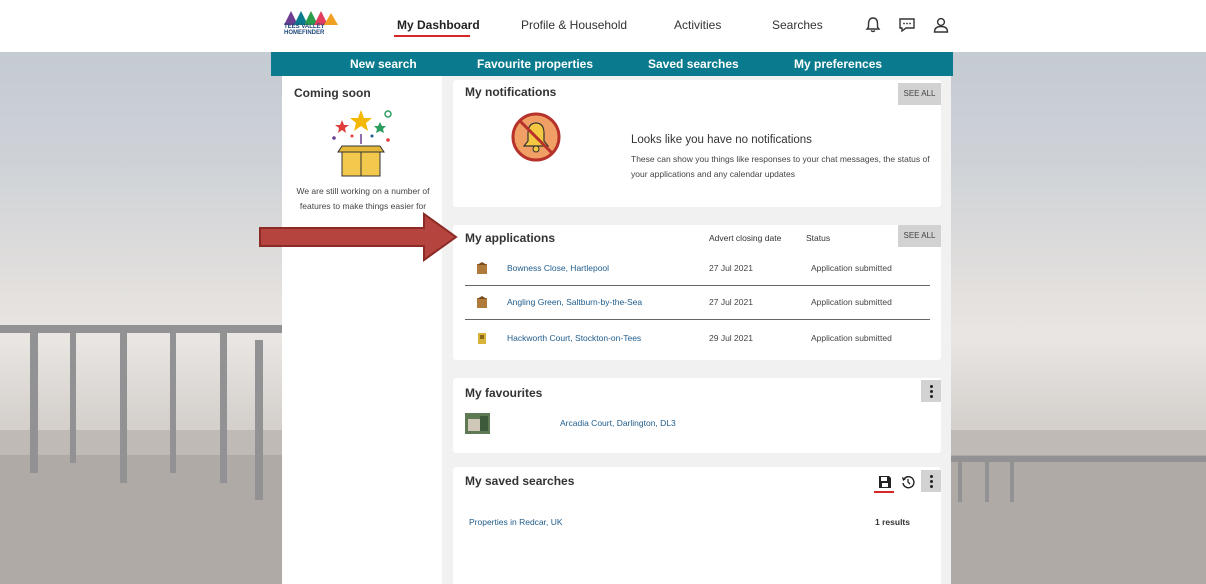 The height and width of the screenshot is (584, 1206). I want to click on application-address-link: Bowness Close, Hartlepool, so click(558, 268).